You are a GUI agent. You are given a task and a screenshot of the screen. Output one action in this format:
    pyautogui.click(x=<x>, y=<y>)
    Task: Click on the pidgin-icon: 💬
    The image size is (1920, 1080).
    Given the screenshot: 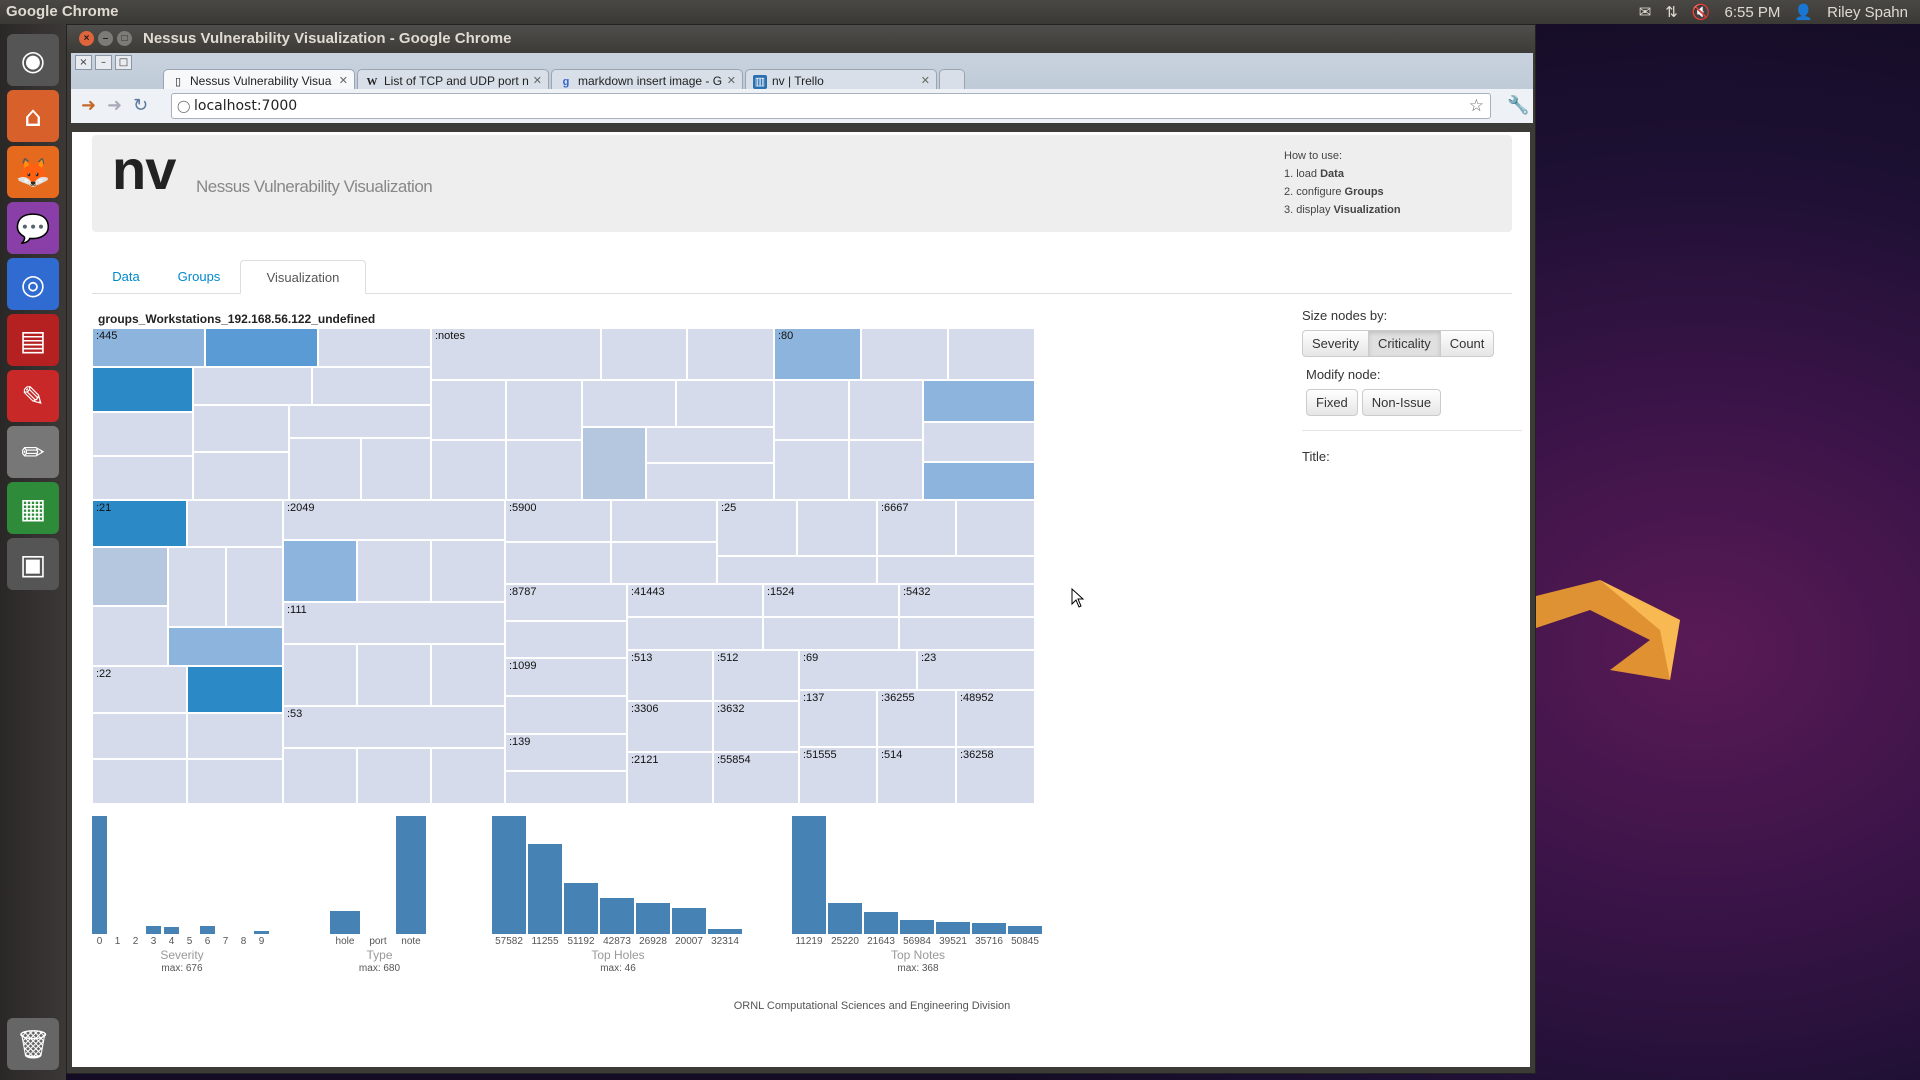 What is the action you would take?
    pyautogui.click(x=33, y=228)
    